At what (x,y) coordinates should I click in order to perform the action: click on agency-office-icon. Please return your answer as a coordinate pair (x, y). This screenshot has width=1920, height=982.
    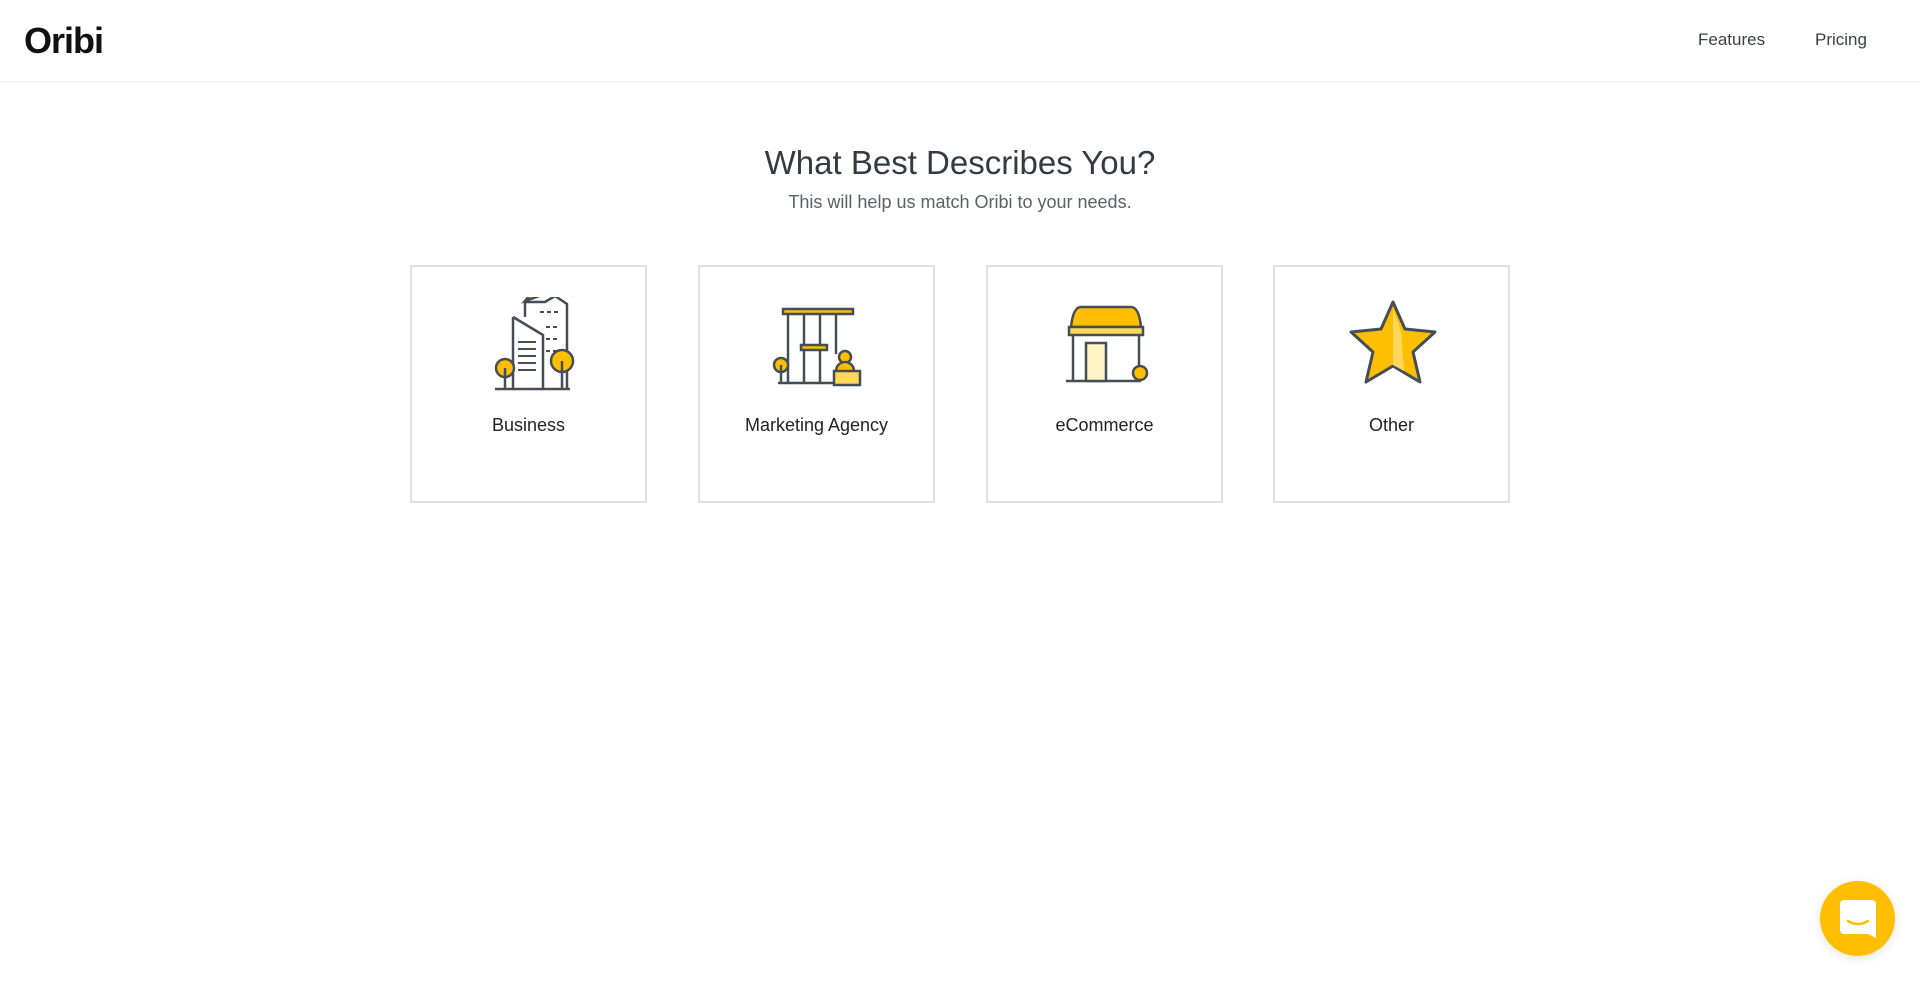
    Looking at the image, I should click on (817, 347).